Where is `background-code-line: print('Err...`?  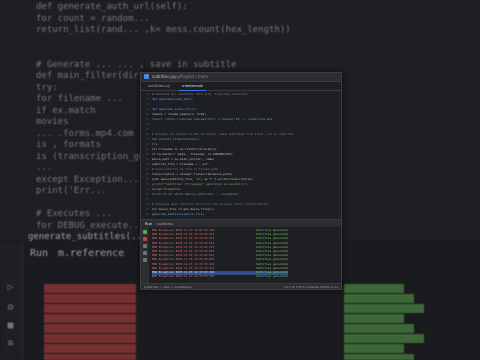 background-code-line: print('Err... is located at coordinates (71, 191).